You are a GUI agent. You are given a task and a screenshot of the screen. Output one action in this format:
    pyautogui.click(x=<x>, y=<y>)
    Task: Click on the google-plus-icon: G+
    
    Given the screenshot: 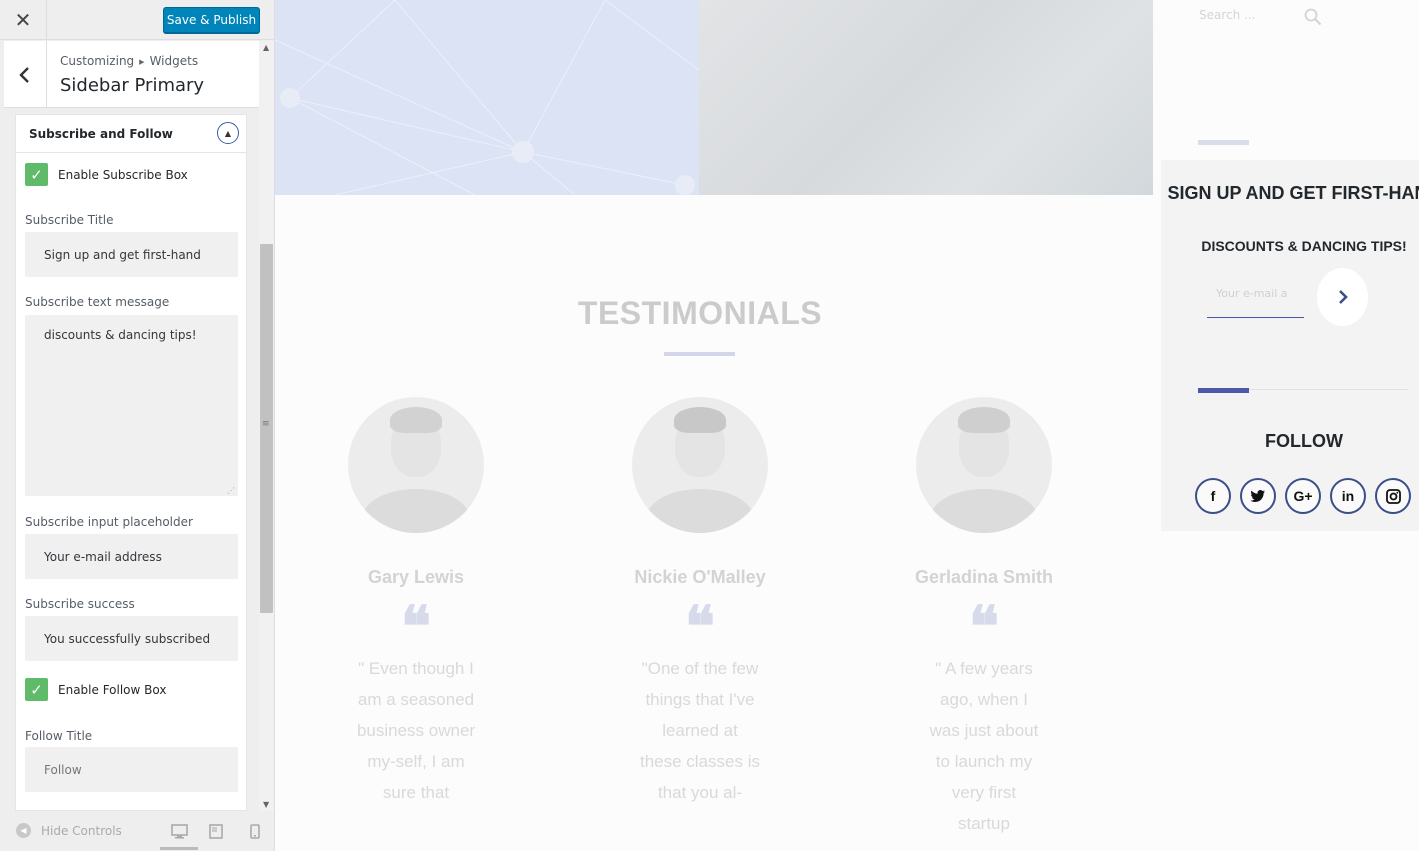 What is the action you would take?
    pyautogui.click(x=1303, y=496)
    